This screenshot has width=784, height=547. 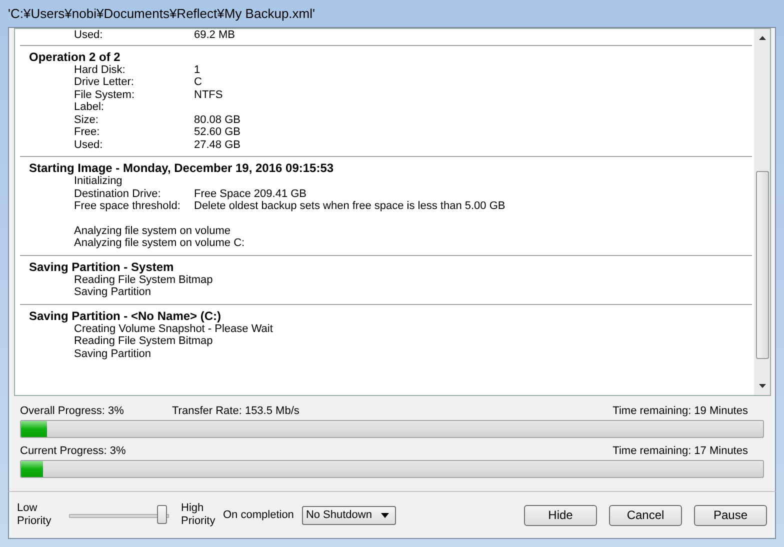 I want to click on high-priority-label: High Priority, so click(x=198, y=515).